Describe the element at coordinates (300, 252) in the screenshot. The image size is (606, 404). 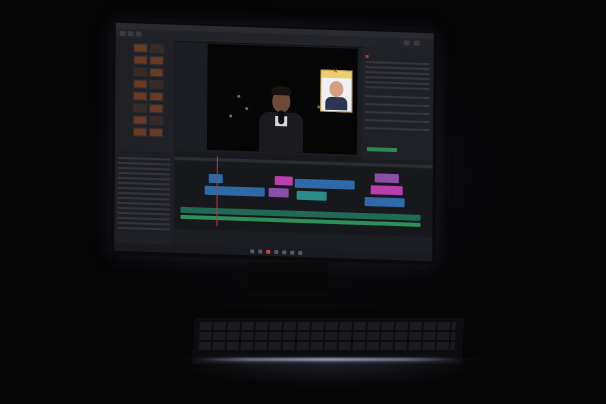
I see `deliver-page-icon` at that location.